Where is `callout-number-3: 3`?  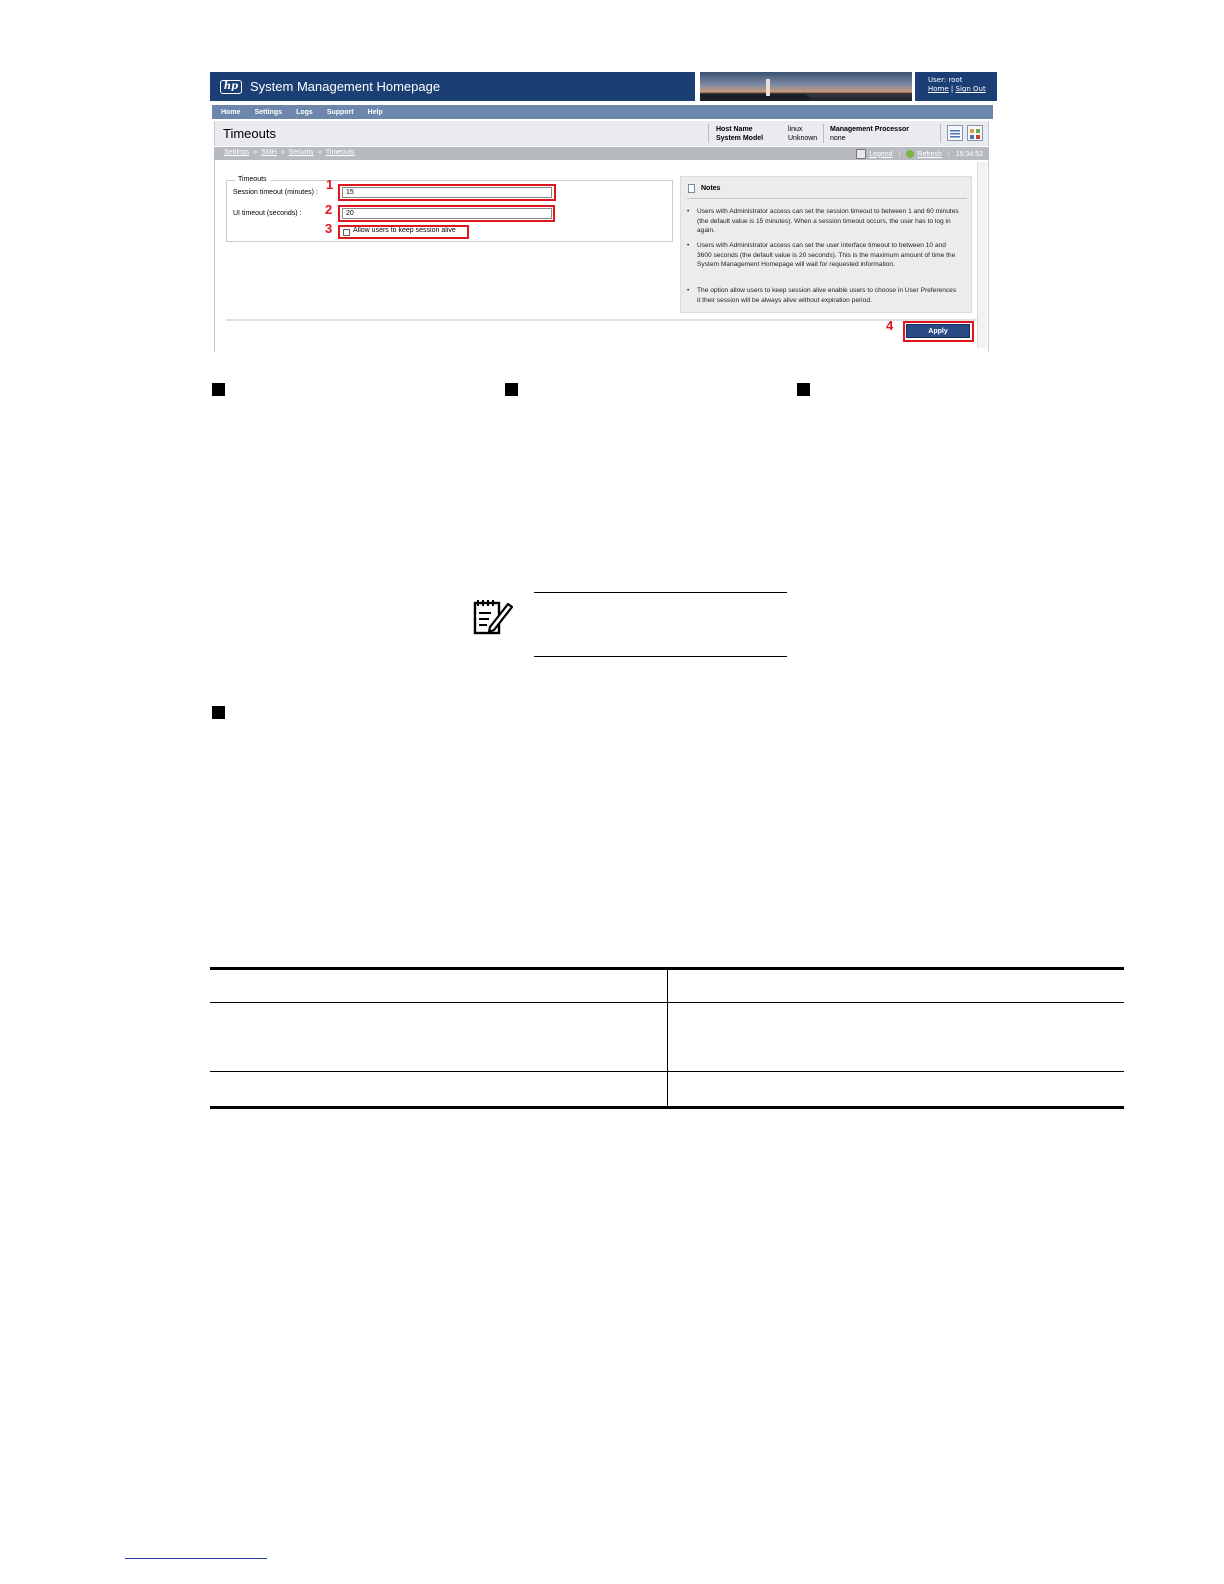
callout-number-3: 3 is located at coordinates (329, 228).